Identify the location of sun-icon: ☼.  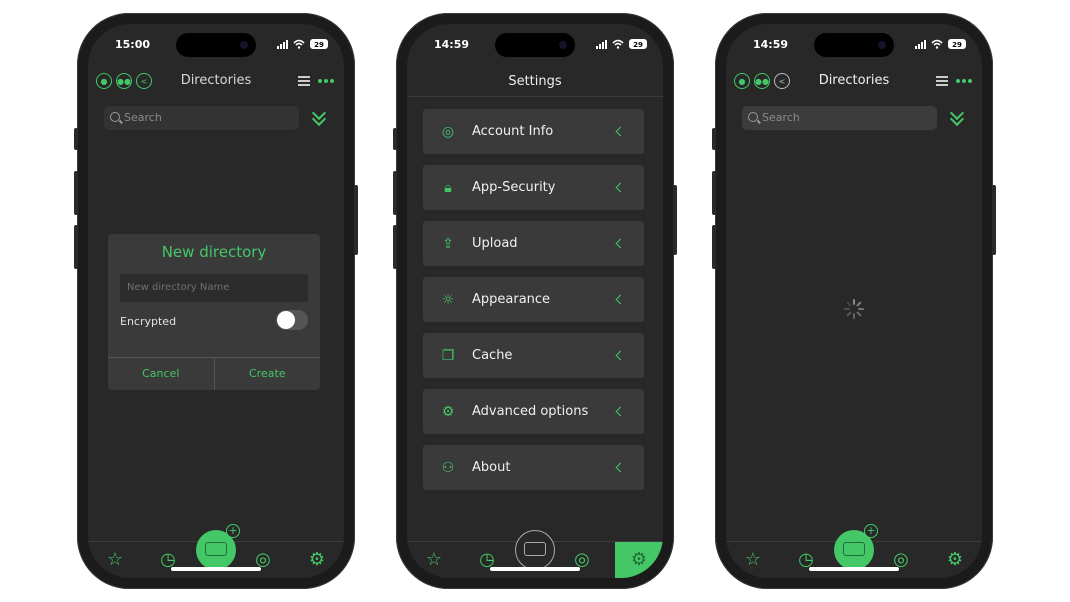
(448, 300).